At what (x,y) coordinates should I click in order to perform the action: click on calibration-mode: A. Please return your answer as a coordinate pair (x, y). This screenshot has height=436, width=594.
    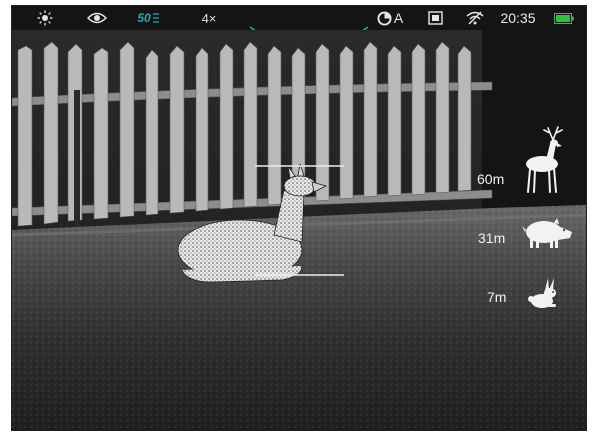
    Looking at the image, I should click on (390, 18).